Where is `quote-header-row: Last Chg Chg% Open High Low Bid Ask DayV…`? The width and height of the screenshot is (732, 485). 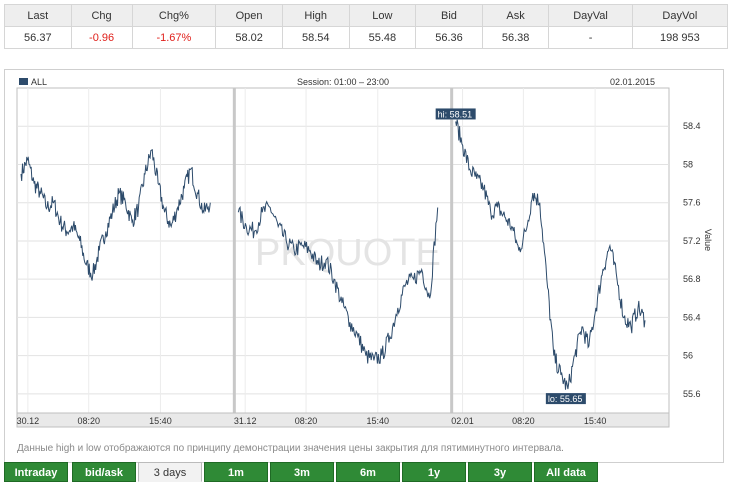
quote-header-row: Last Chg Chg% Open High Low Bid Ask DayV… is located at coordinates (366, 15).